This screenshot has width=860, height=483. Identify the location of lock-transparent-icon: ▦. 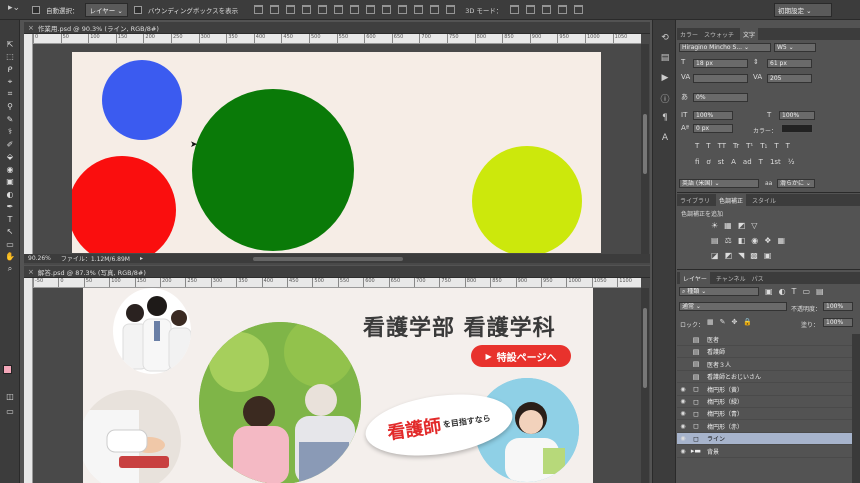
(710, 322).